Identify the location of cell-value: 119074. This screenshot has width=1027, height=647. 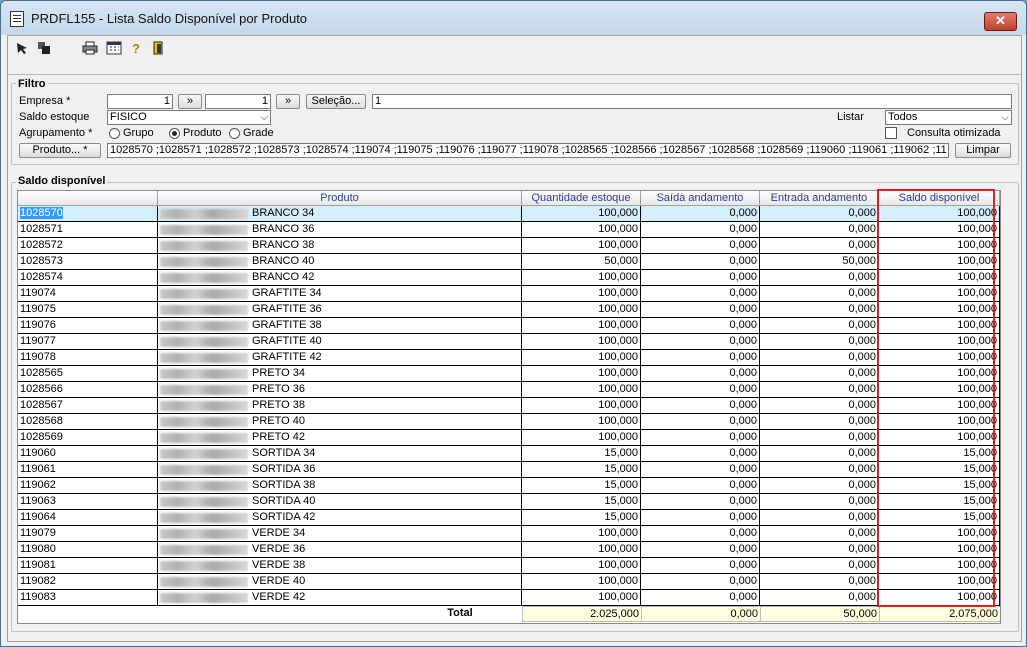
(38, 293).